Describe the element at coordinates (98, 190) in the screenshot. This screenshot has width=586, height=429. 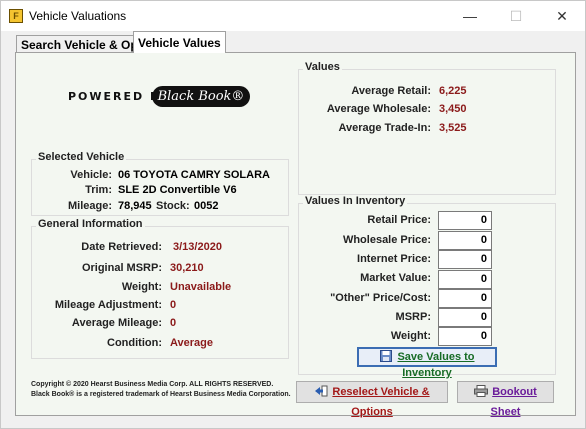
I see `trim-label: Trim:` at that location.